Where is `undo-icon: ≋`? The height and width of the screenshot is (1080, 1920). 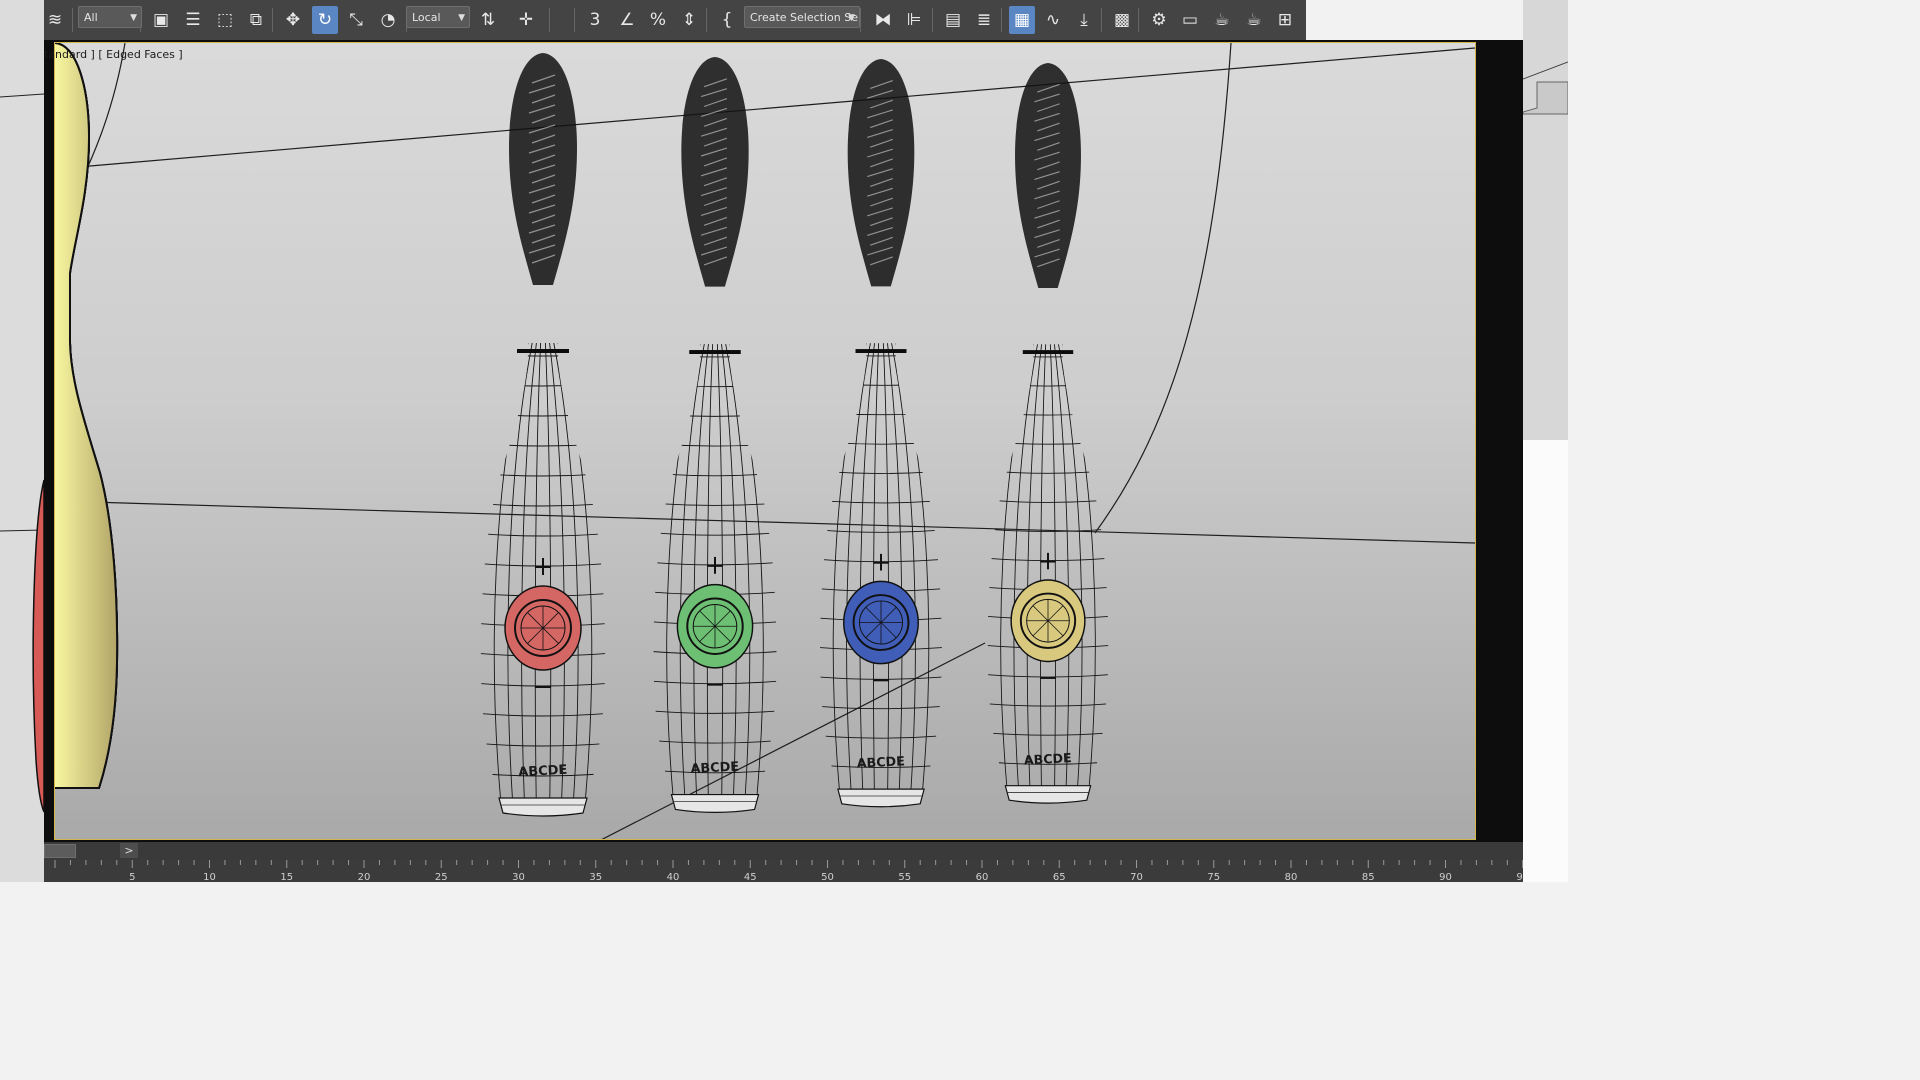 undo-icon: ≋ is located at coordinates (55, 20).